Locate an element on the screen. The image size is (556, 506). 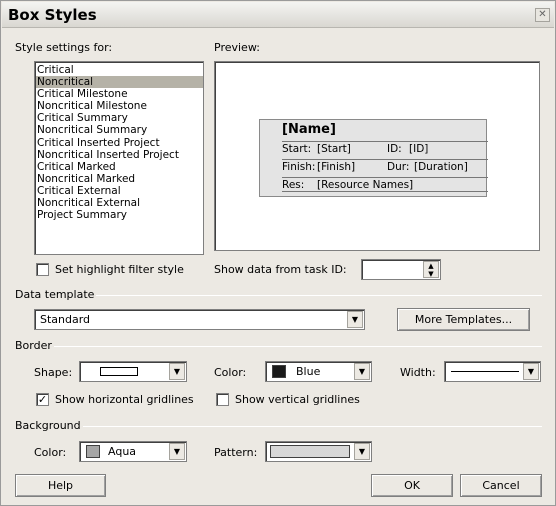
list-item: Noncritical Milestone is located at coordinates (119, 106).